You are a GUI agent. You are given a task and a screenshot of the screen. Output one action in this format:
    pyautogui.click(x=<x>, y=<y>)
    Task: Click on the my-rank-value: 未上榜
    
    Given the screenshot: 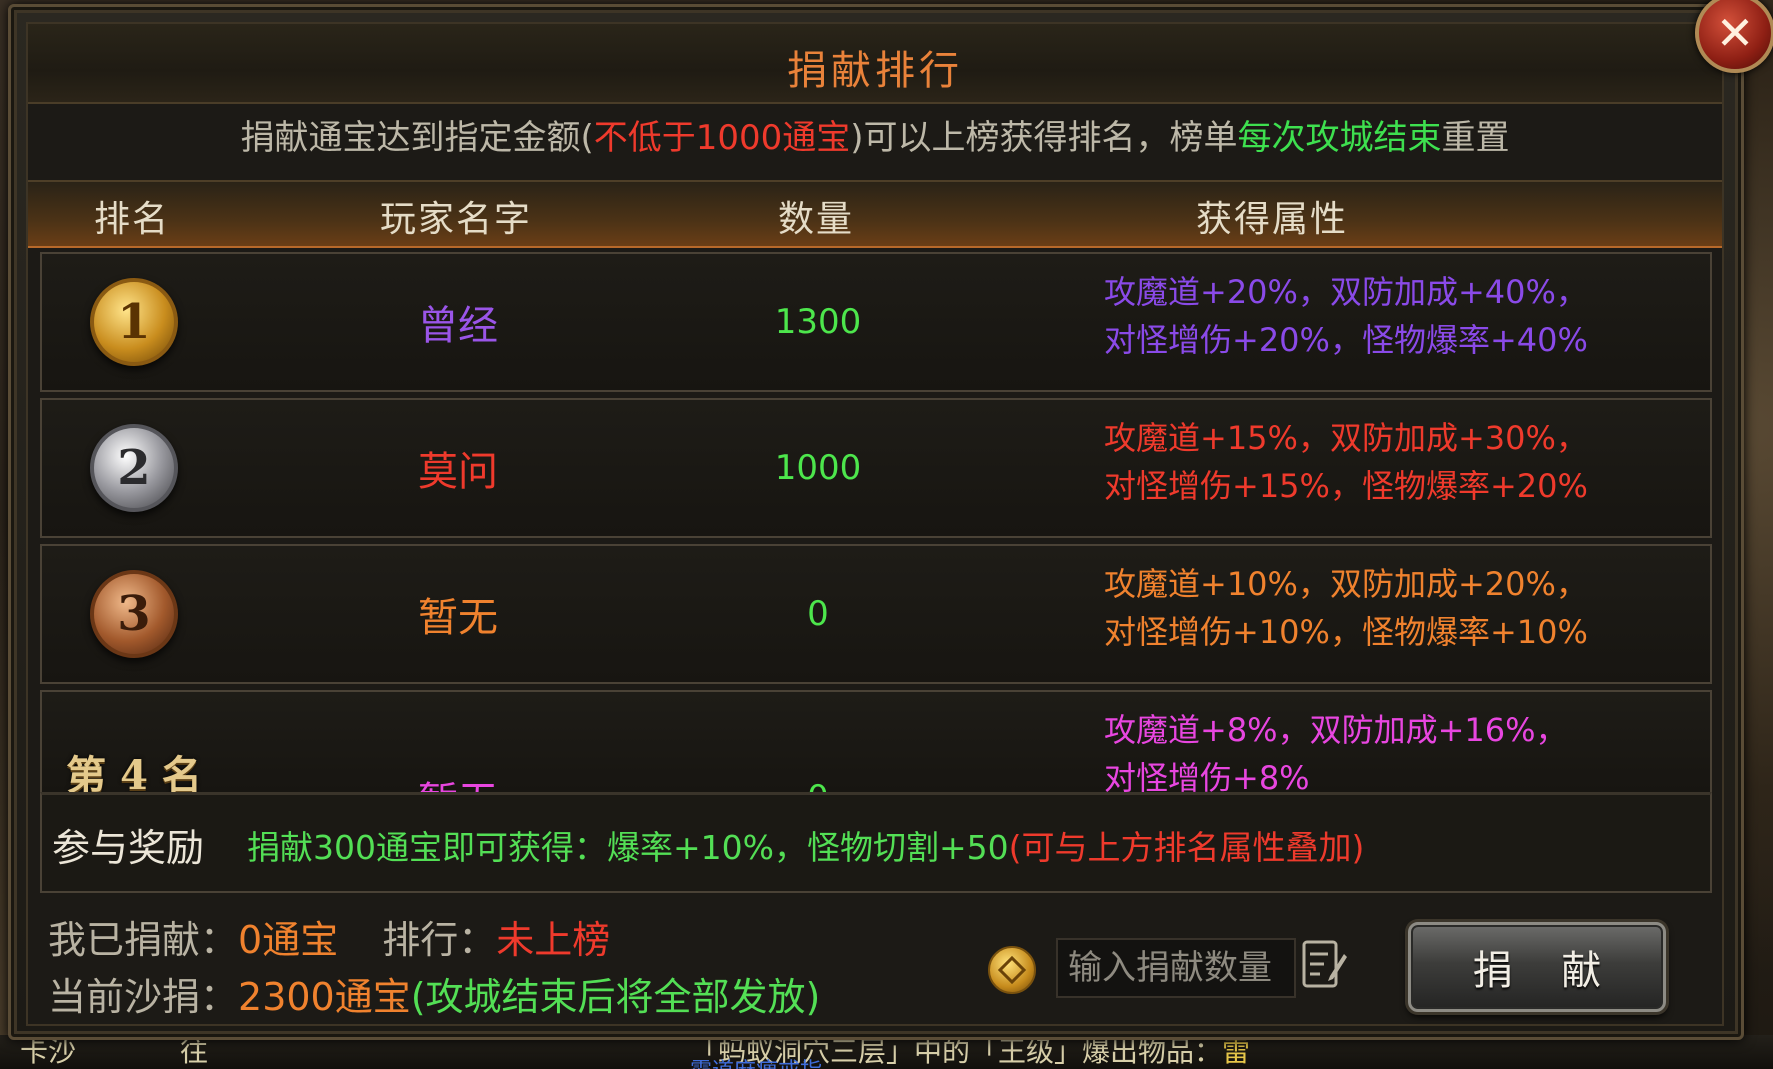 What is the action you would take?
    pyautogui.click(x=553, y=940)
    